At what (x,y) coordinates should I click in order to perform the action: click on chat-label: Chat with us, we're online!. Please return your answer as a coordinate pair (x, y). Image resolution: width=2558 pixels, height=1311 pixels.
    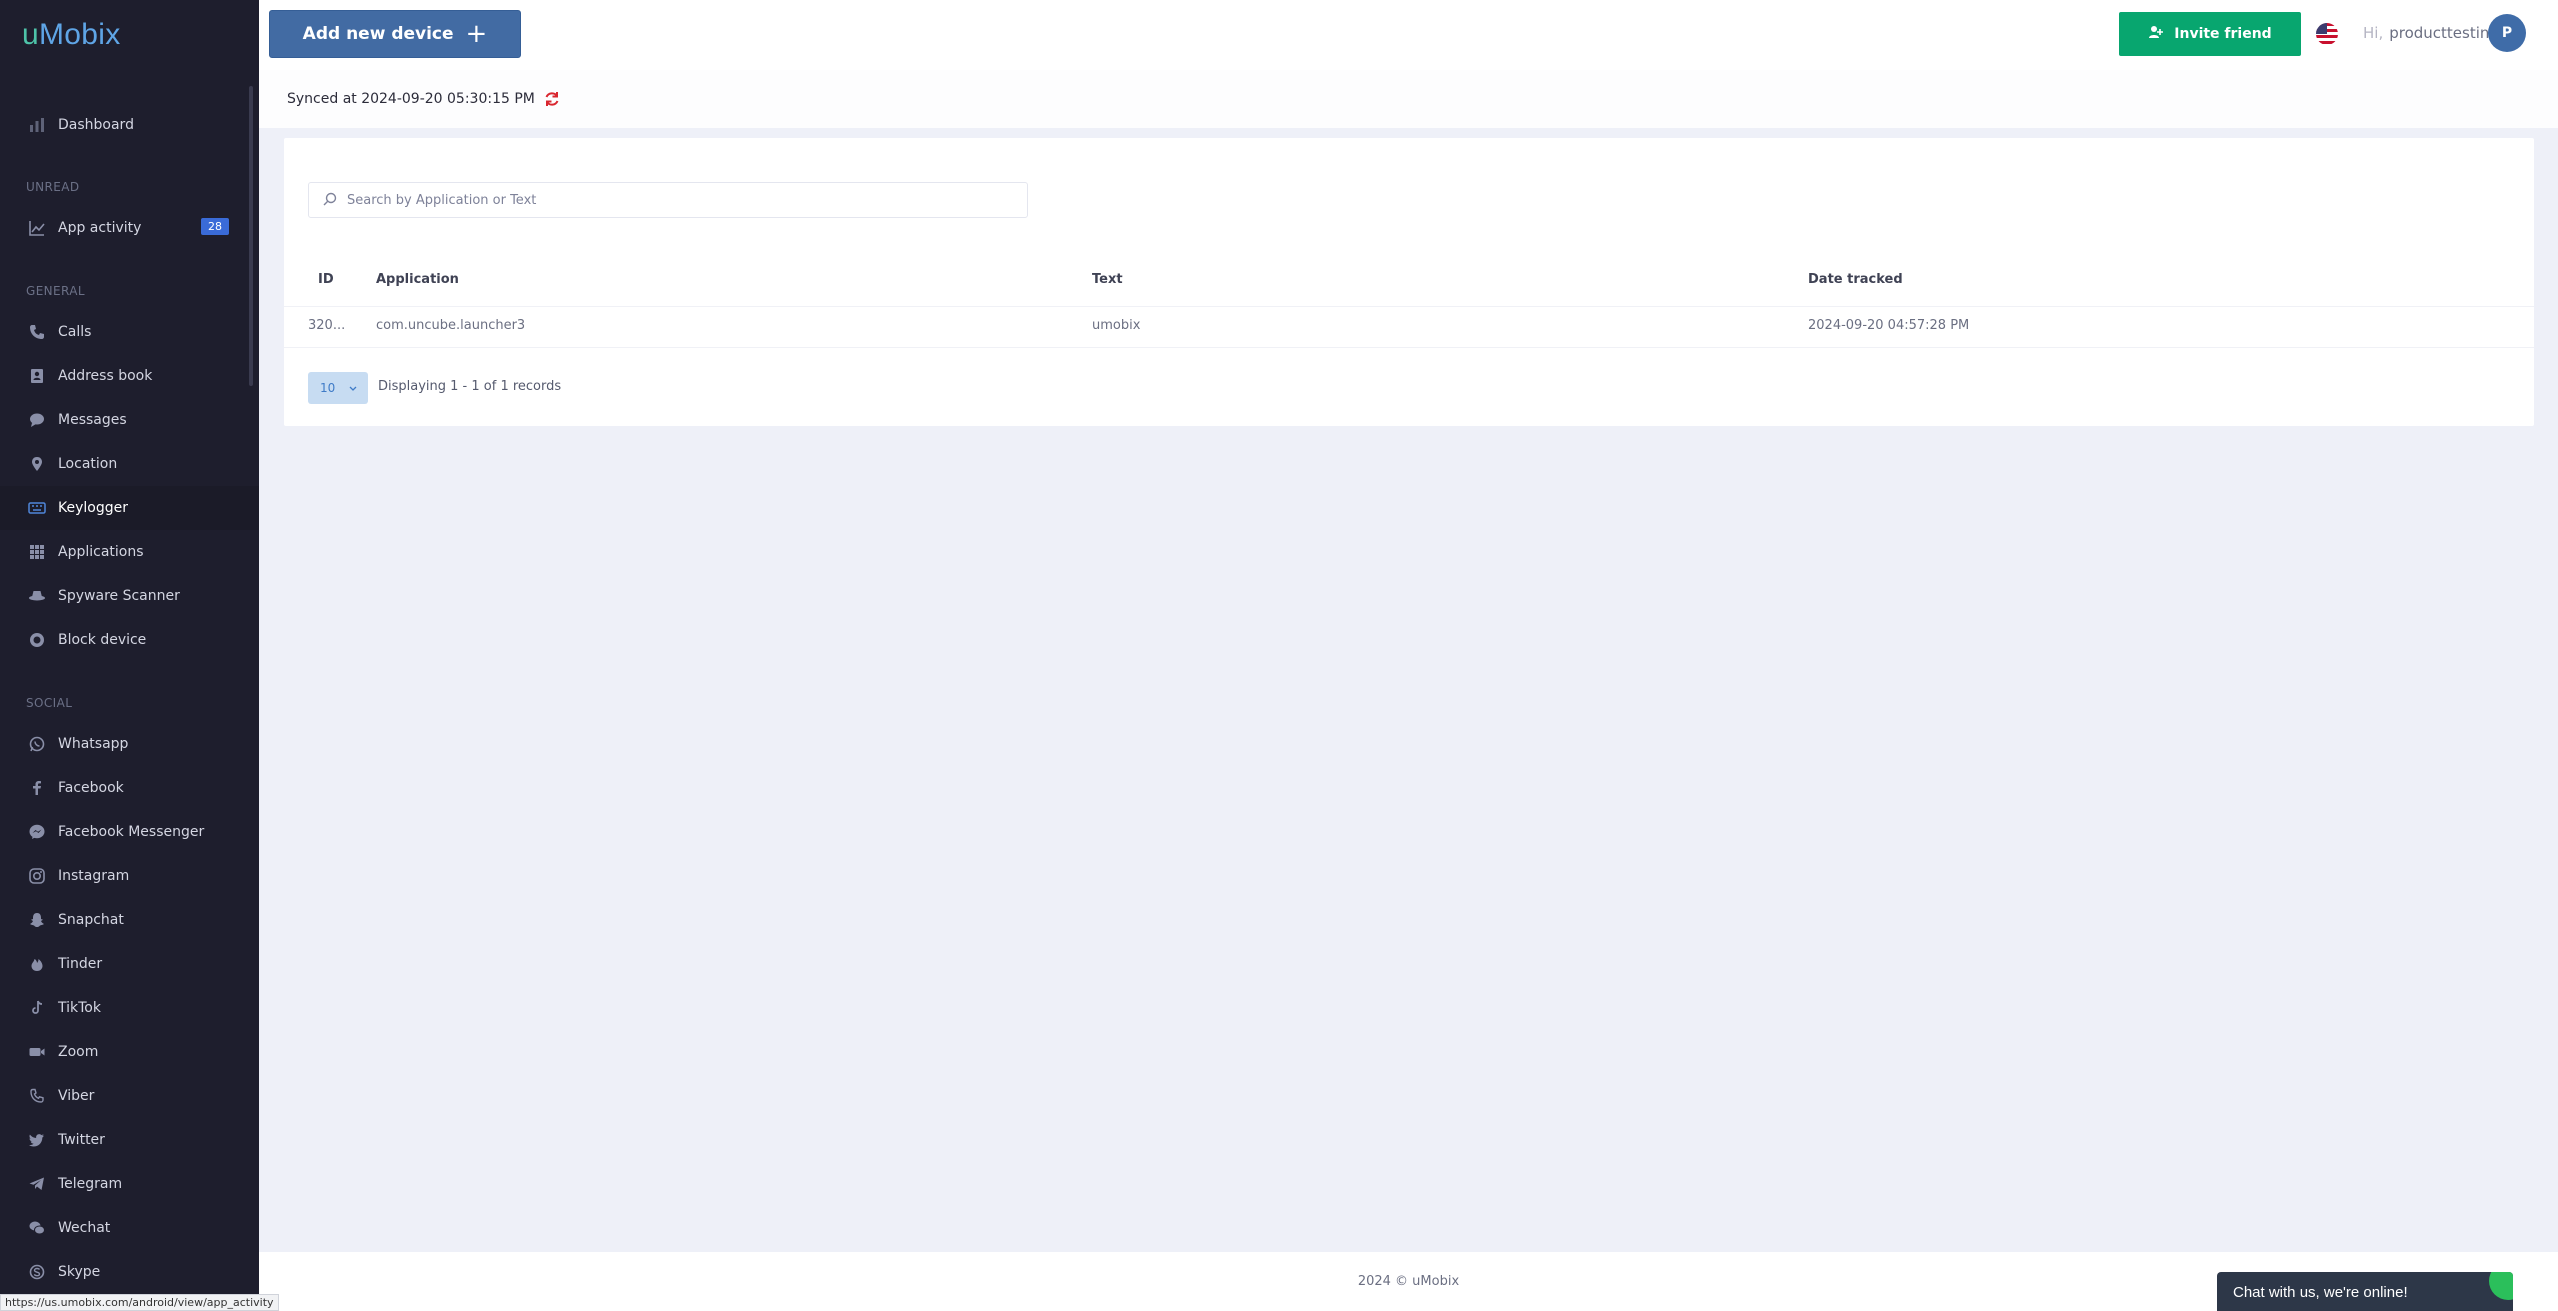
    Looking at the image, I should click on (2320, 1292).